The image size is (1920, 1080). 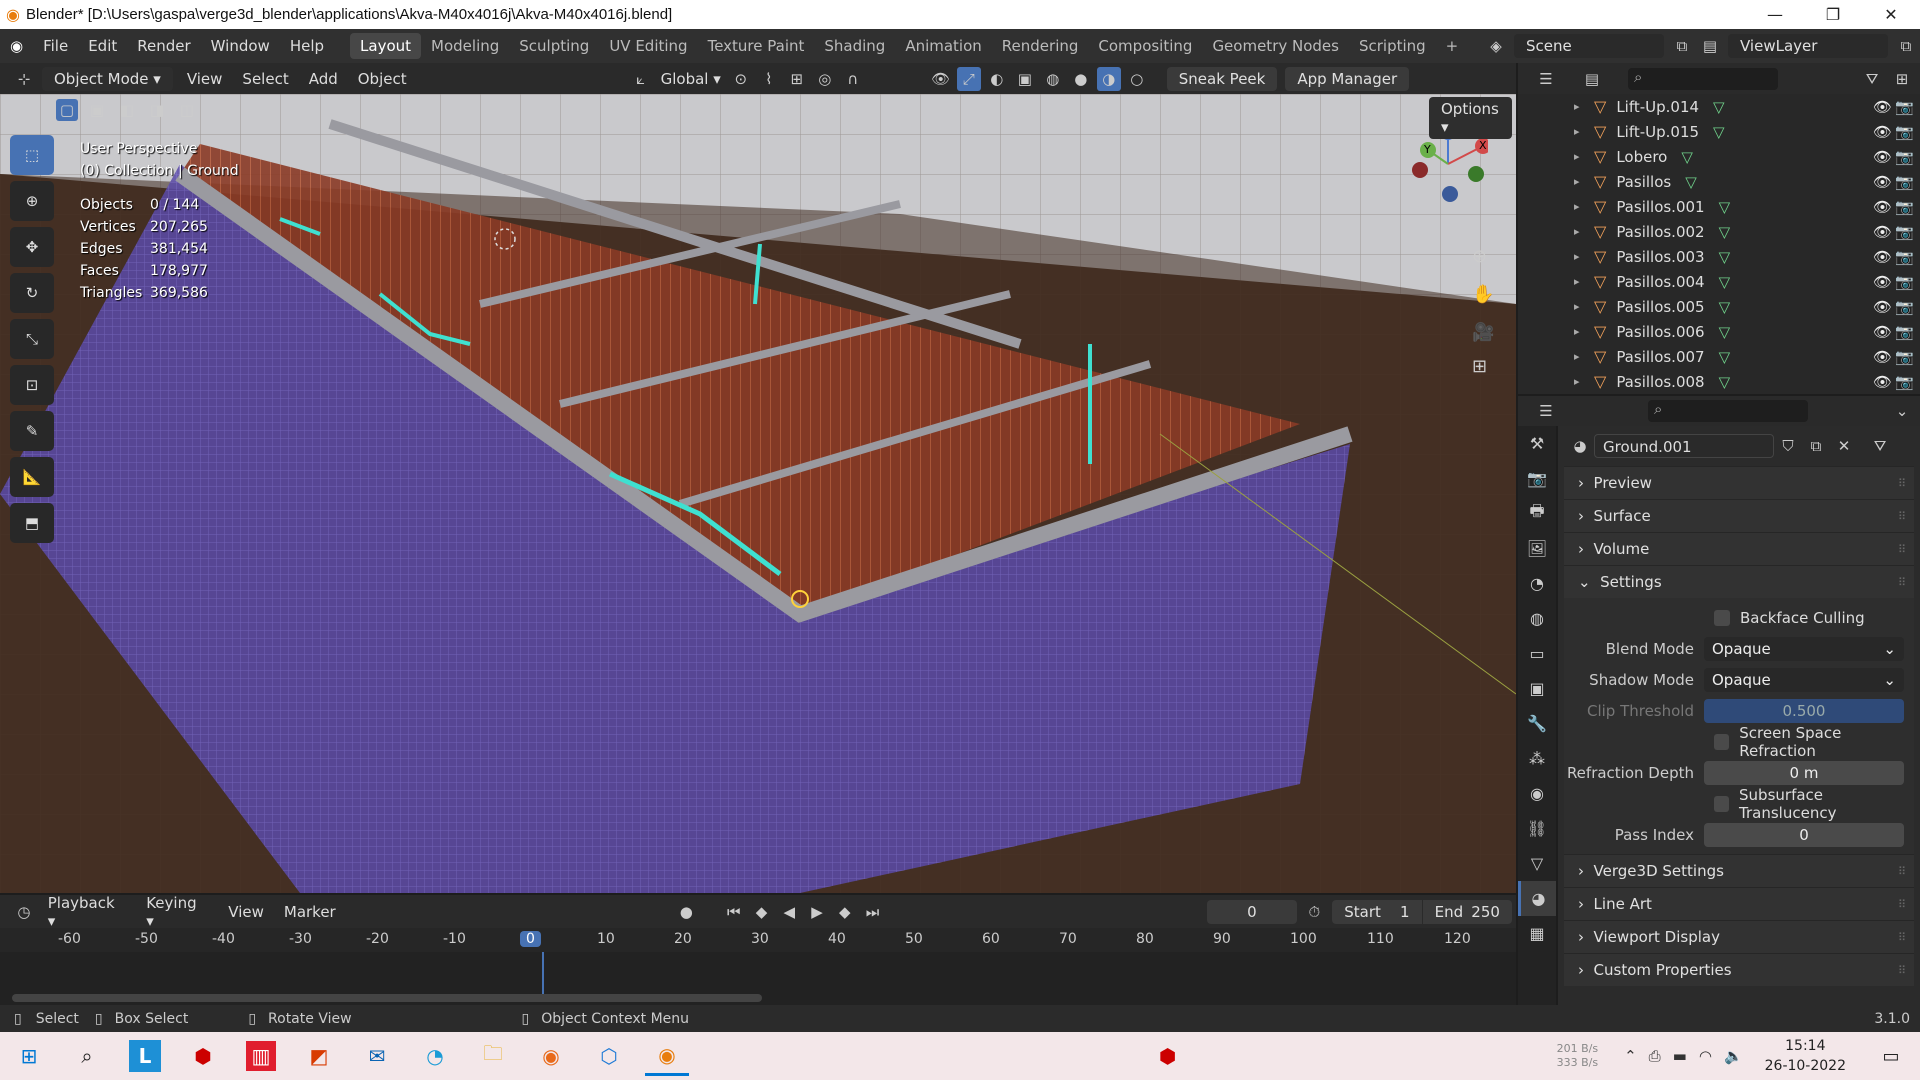 What do you see at coordinates (1722, 617) in the screenshot?
I see `backface-culling-checkbox` at bounding box center [1722, 617].